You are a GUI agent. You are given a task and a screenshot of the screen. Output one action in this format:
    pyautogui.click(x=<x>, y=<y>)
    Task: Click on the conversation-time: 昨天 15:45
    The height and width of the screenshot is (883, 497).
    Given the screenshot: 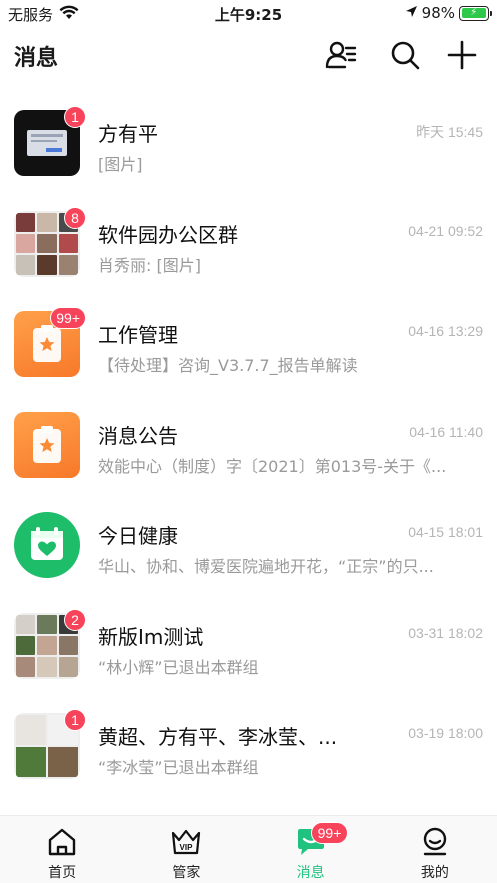 What is the action you would take?
    pyautogui.click(x=449, y=132)
    